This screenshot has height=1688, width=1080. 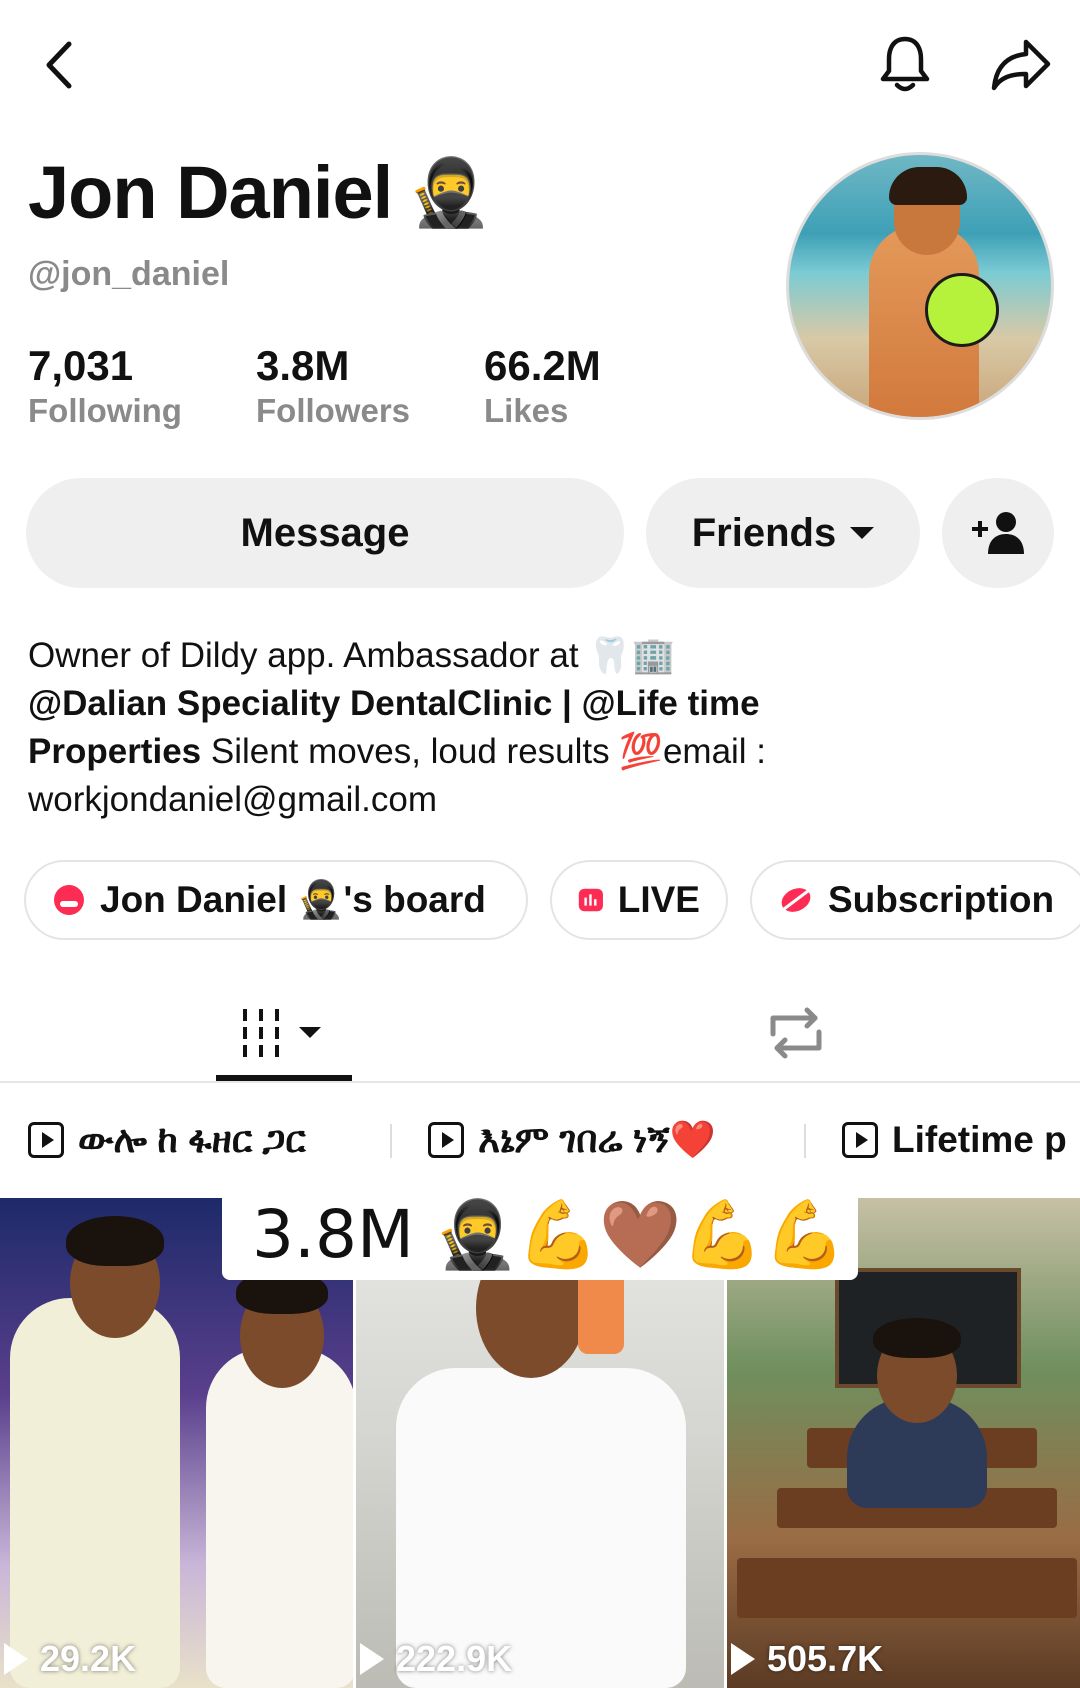 I want to click on stat-value: 66.2M, so click(x=542, y=365).